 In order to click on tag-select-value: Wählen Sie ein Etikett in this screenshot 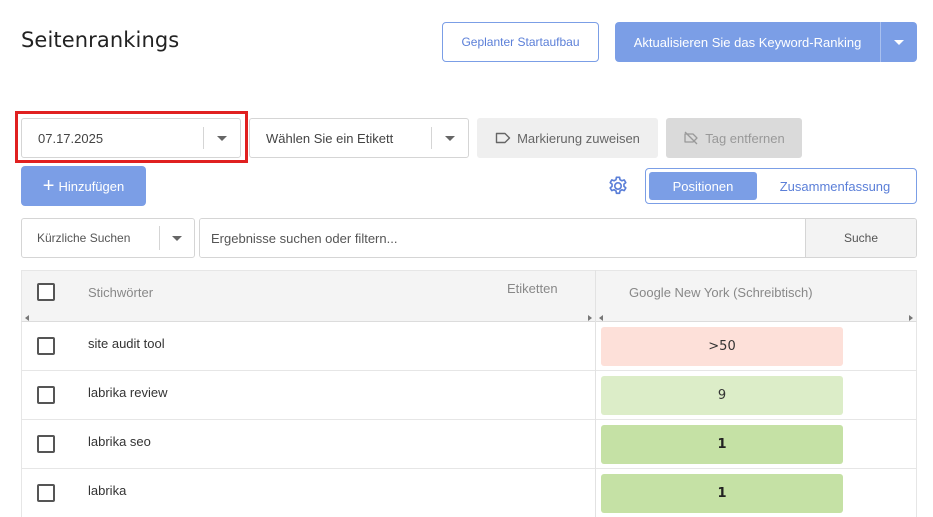, I will do `click(330, 138)`.